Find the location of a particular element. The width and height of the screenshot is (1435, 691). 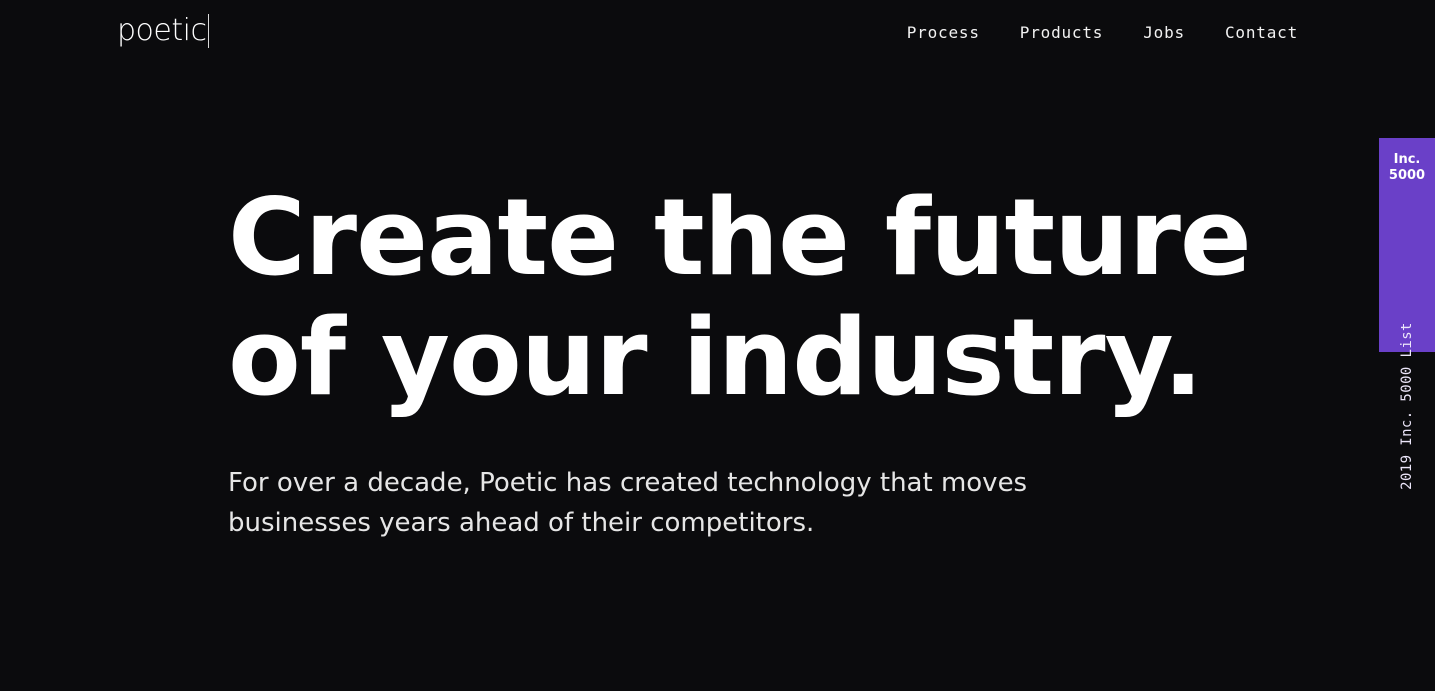

badge-title-line-1: Inc. is located at coordinates (1407, 159).